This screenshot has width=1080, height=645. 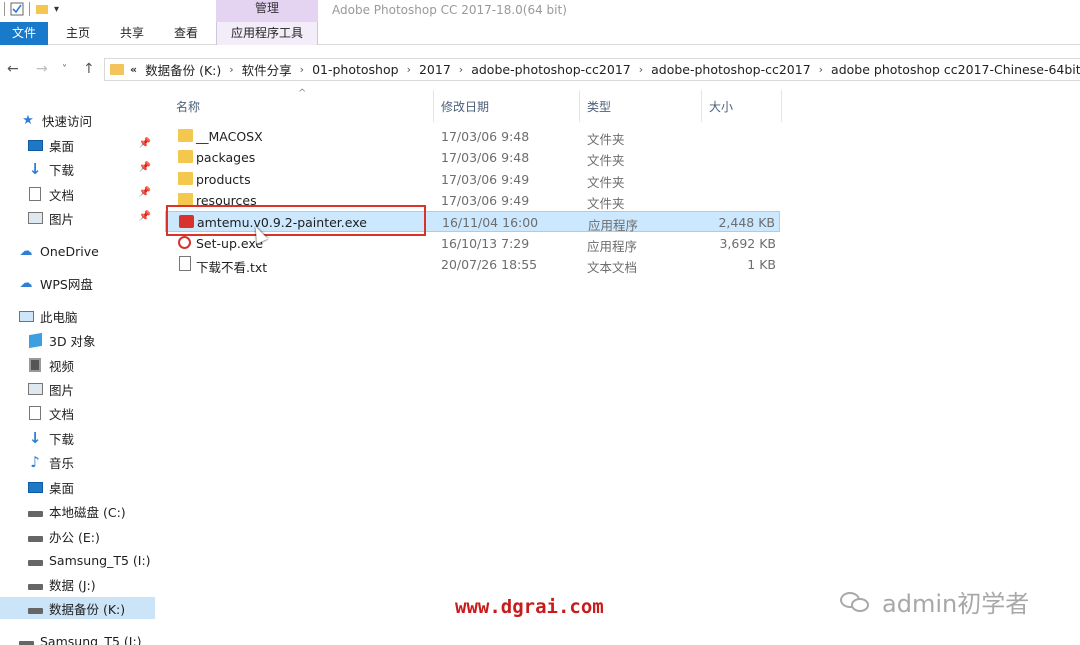 I want to click on file-date: 17/03/06 9:48, so click(x=485, y=157).